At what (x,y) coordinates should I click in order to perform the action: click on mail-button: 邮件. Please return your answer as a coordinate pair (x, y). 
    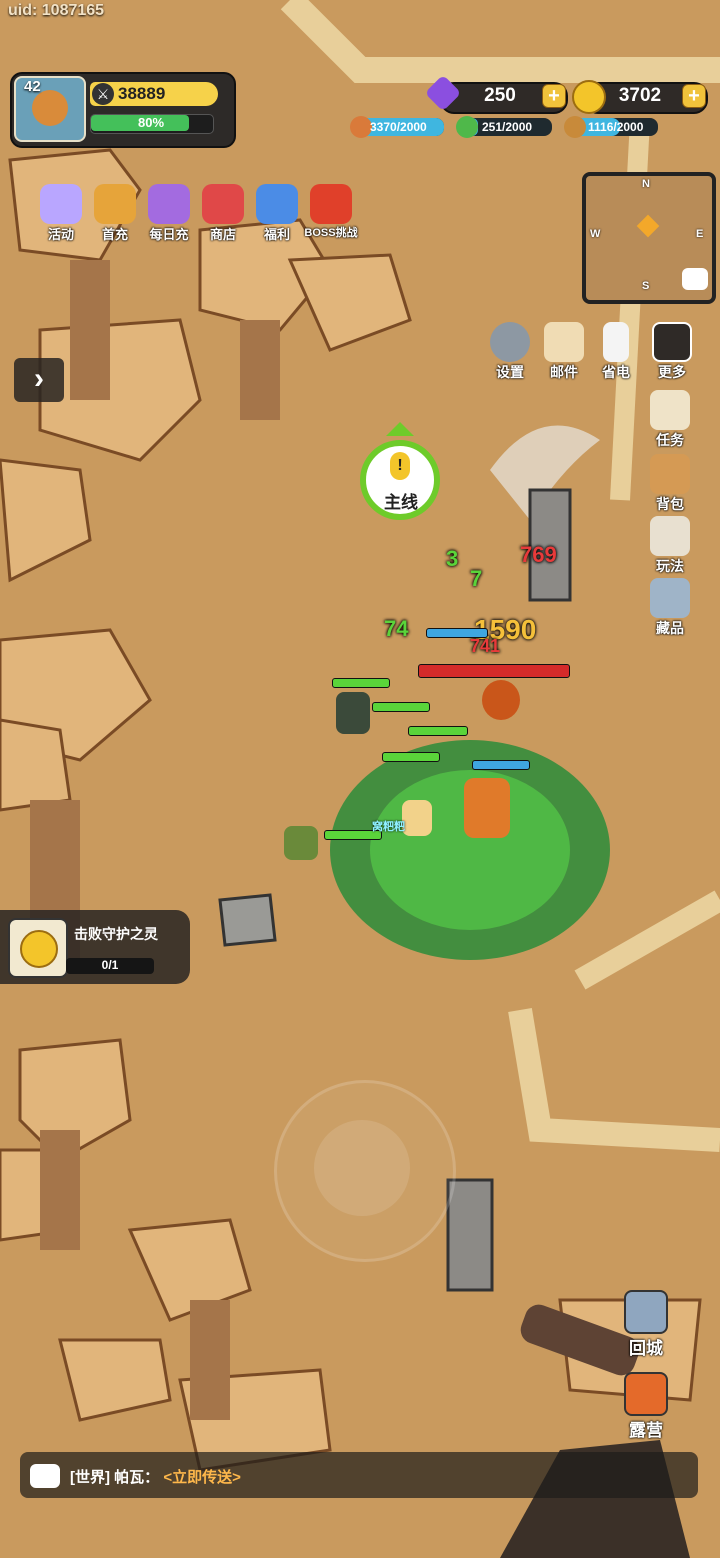
    Looking at the image, I should click on (564, 352).